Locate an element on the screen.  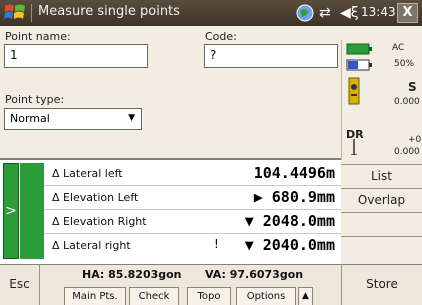
power-plug-icon is located at coordinates (359, 49).